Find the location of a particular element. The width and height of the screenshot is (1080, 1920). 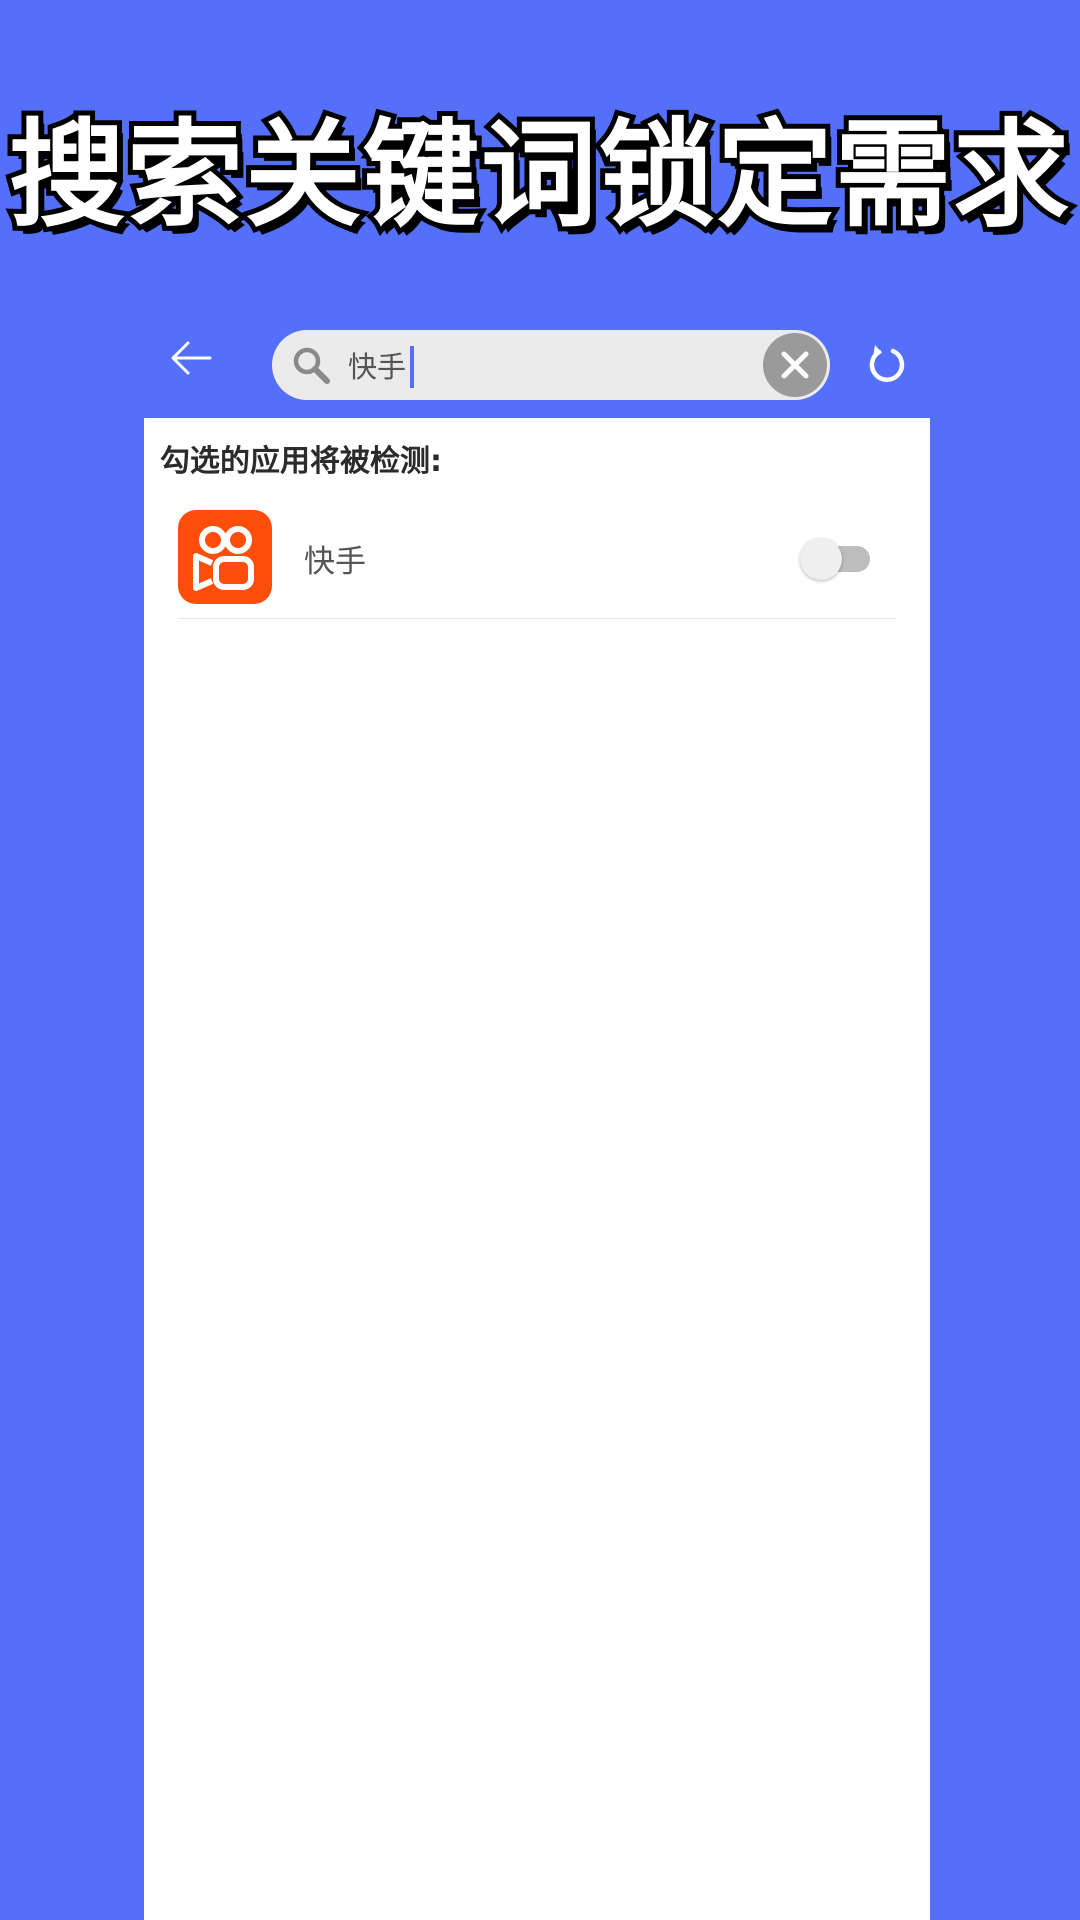

promo-headline: 搜索关键词锁定需求 is located at coordinates (539, 175).